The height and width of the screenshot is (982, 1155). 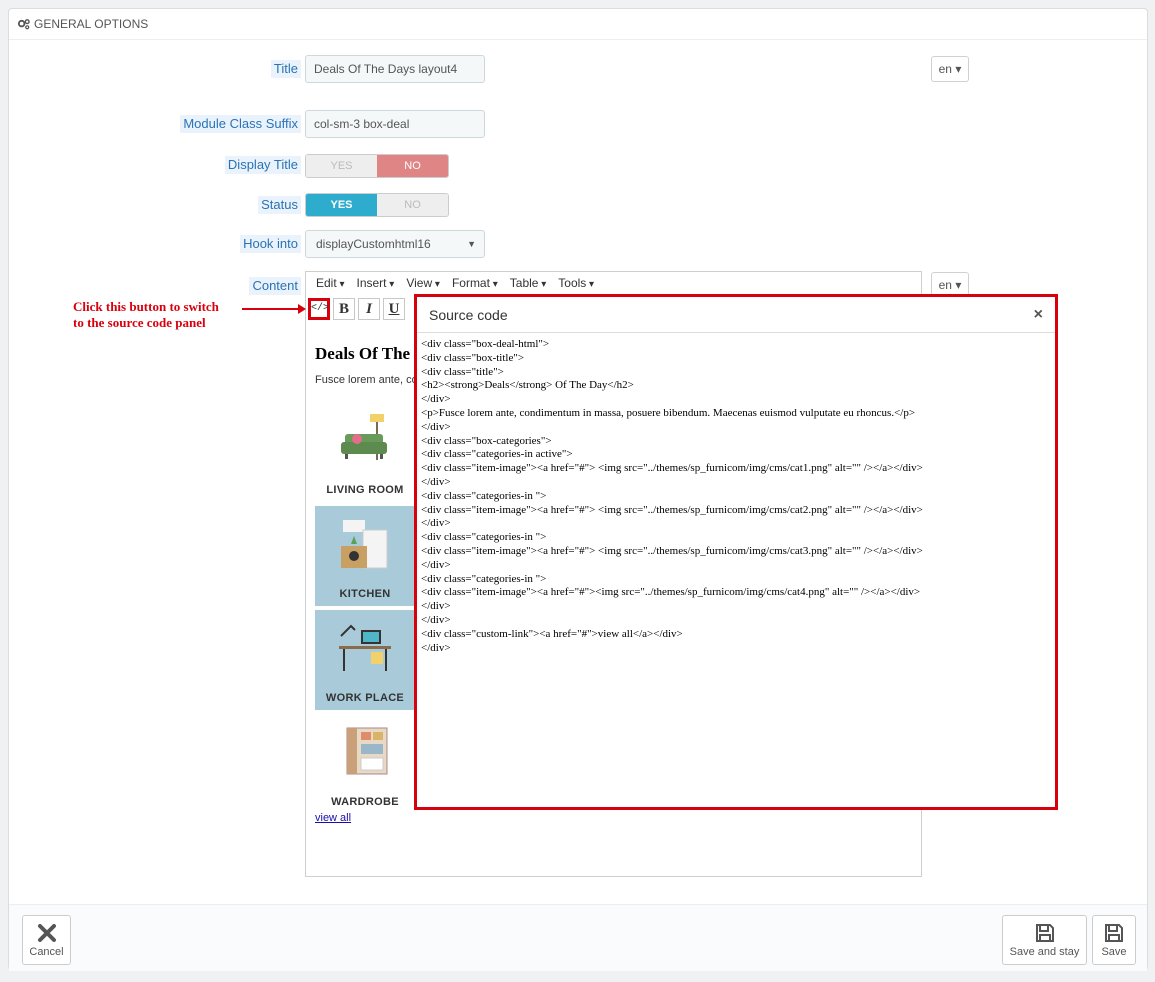 What do you see at coordinates (364, 437) in the screenshot?
I see `sofa-icon` at bounding box center [364, 437].